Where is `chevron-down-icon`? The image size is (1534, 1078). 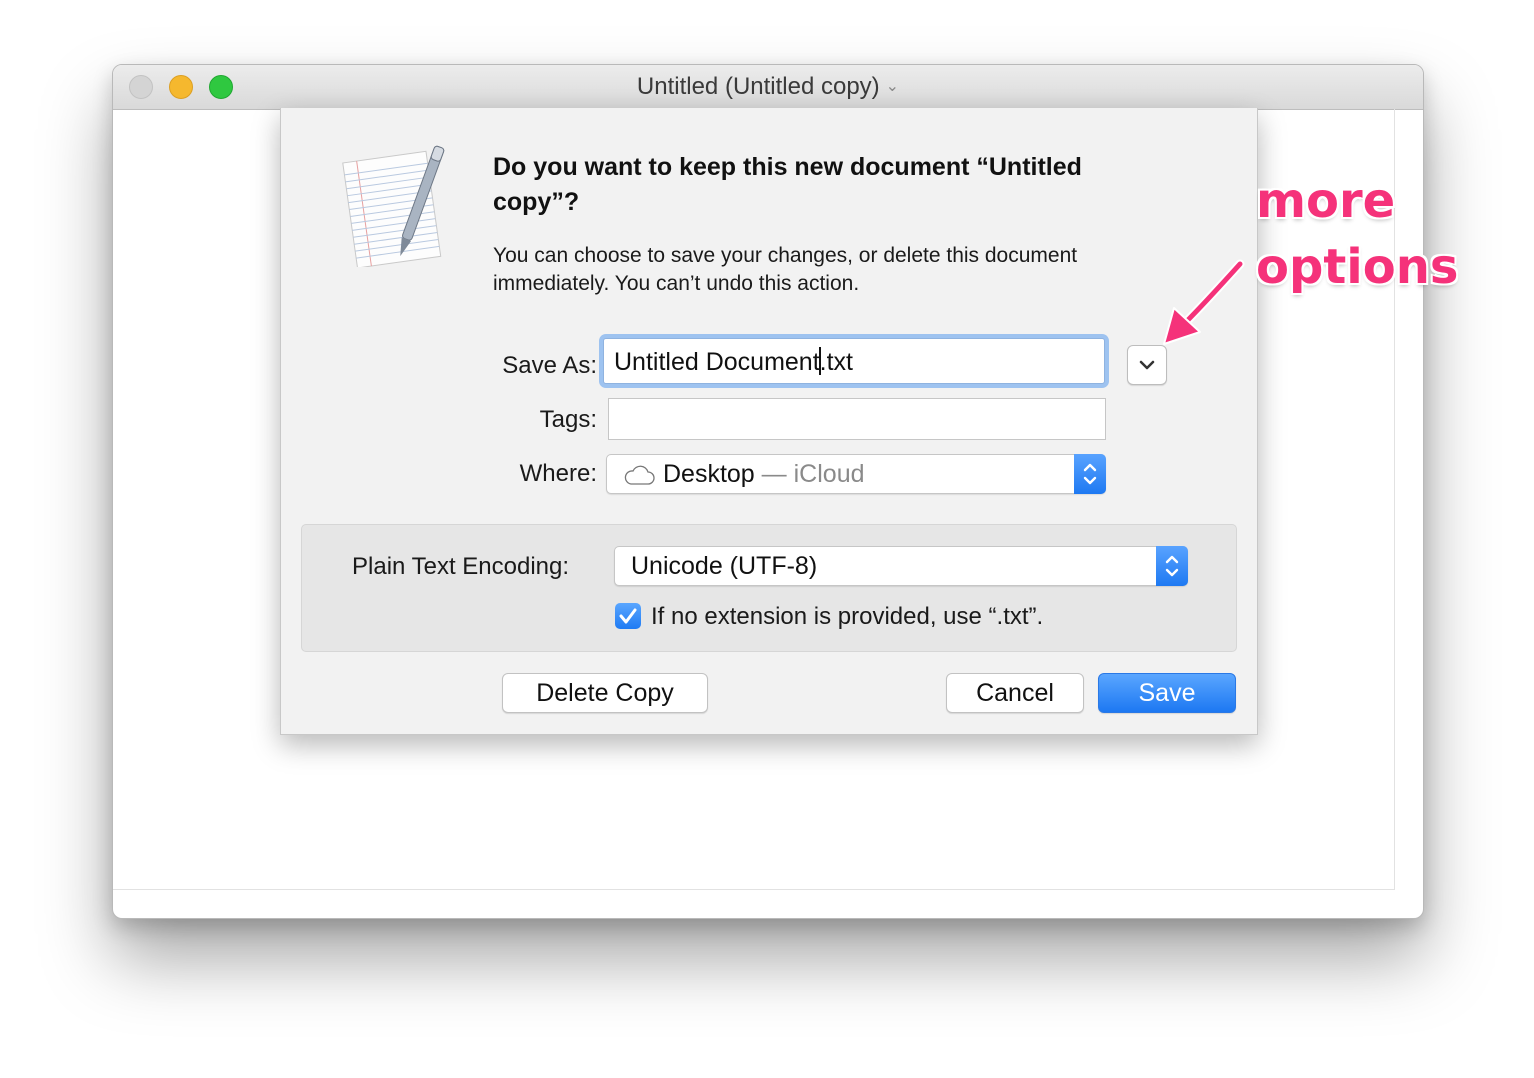
chevron-down-icon is located at coordinates (1147, 365).